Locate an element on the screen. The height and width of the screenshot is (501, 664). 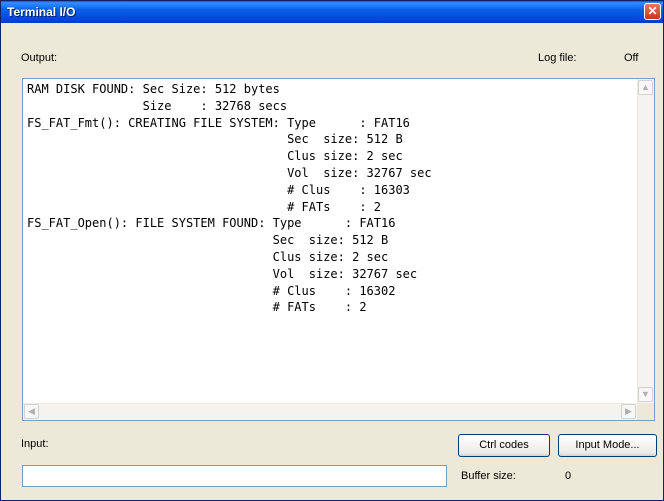
scroll-left-icon: ◀ is located at coordinates (31, 411).